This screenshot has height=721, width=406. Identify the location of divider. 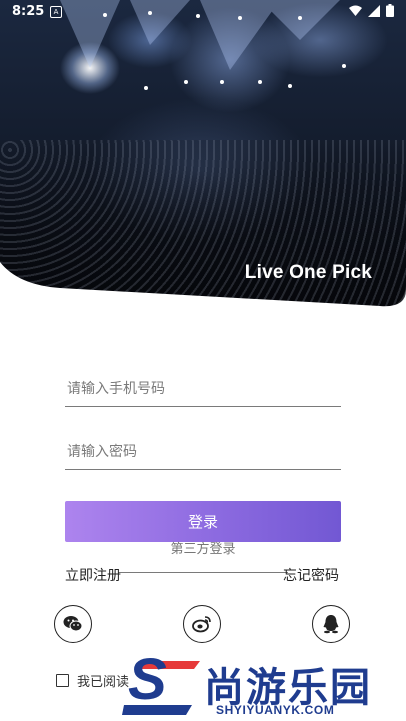
(203, 572).